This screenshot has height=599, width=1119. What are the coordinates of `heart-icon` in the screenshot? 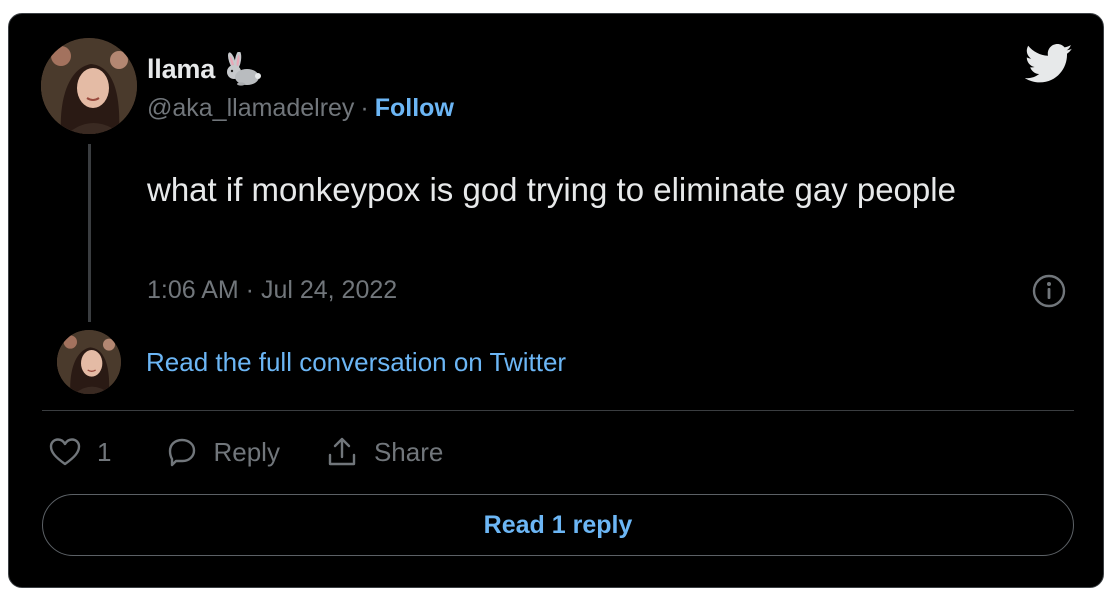 It's located at (65, 452).